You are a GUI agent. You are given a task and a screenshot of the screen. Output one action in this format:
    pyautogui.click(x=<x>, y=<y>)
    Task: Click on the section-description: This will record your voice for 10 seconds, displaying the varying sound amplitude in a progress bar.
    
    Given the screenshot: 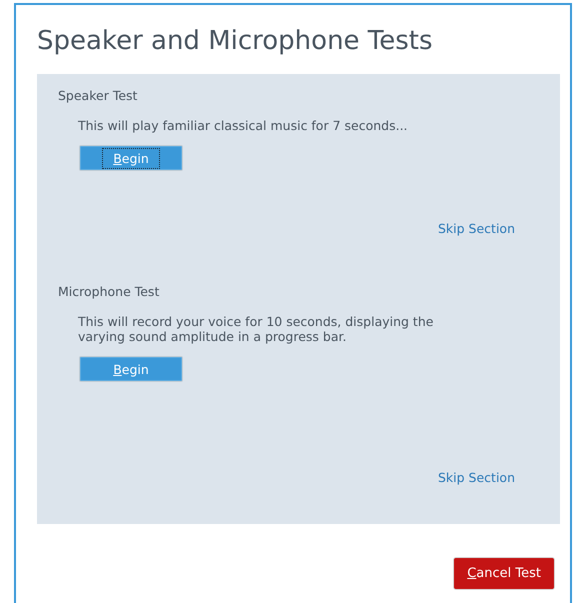 What is the action you would take?
    pyautogui.click(x=256, y=329)
    